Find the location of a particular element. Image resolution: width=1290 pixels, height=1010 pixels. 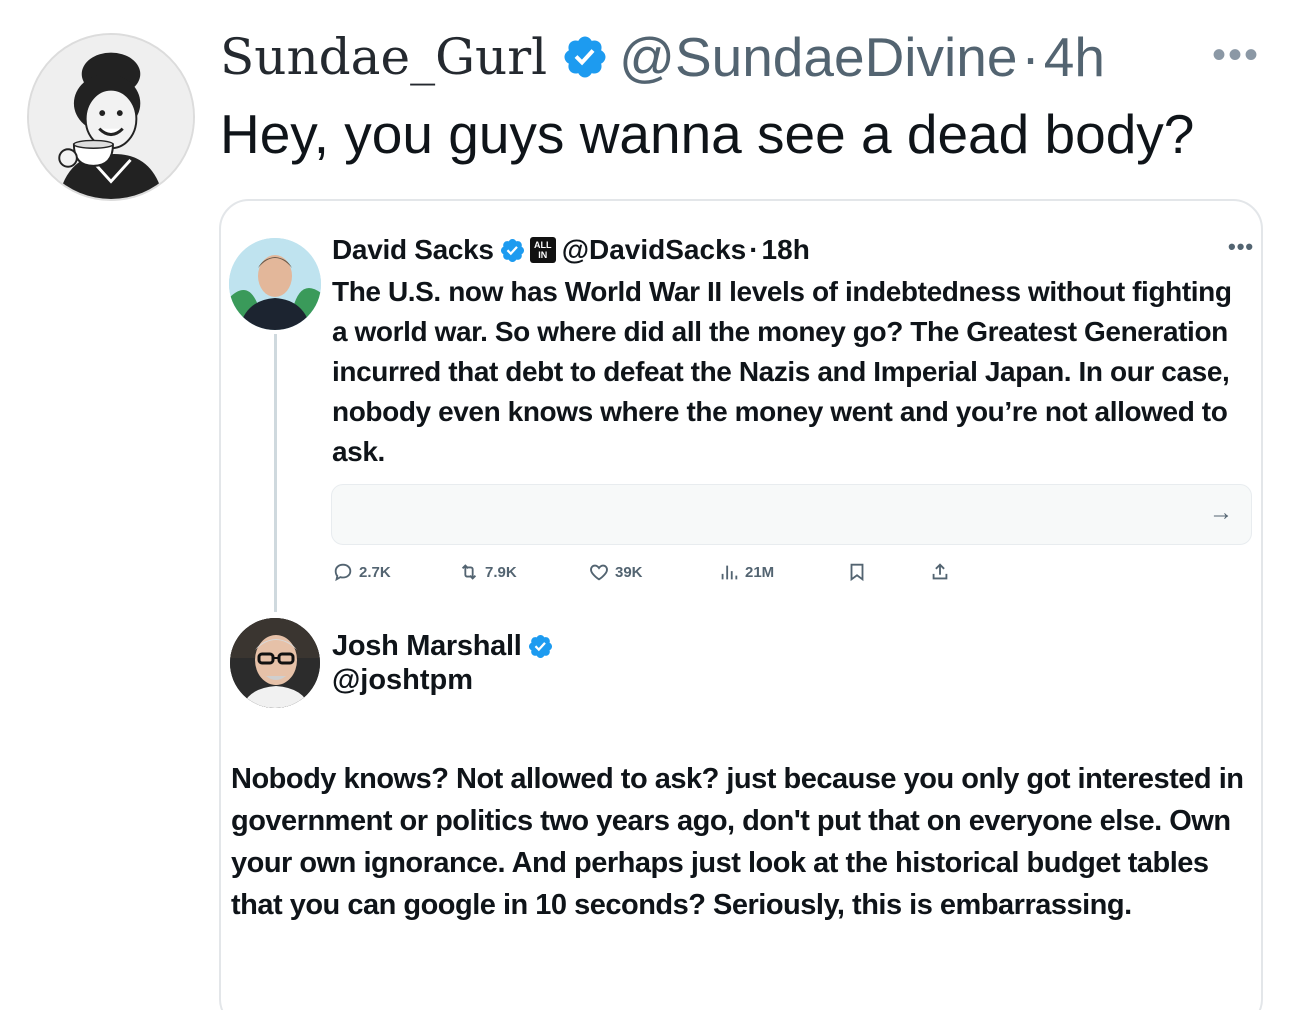

josh-marshall-avatar is located at coordinates (275, 663).